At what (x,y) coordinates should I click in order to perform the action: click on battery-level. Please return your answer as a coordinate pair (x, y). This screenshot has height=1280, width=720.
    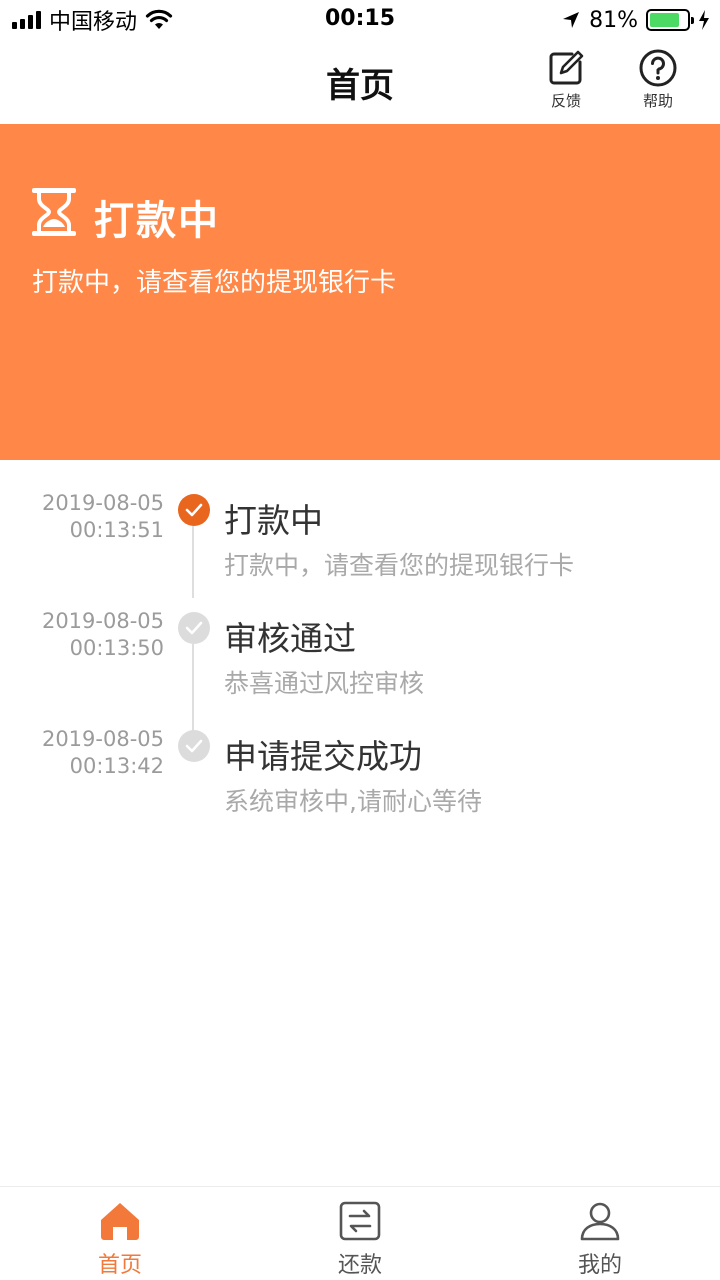
    Looking at the image, I should click on (665, 20).